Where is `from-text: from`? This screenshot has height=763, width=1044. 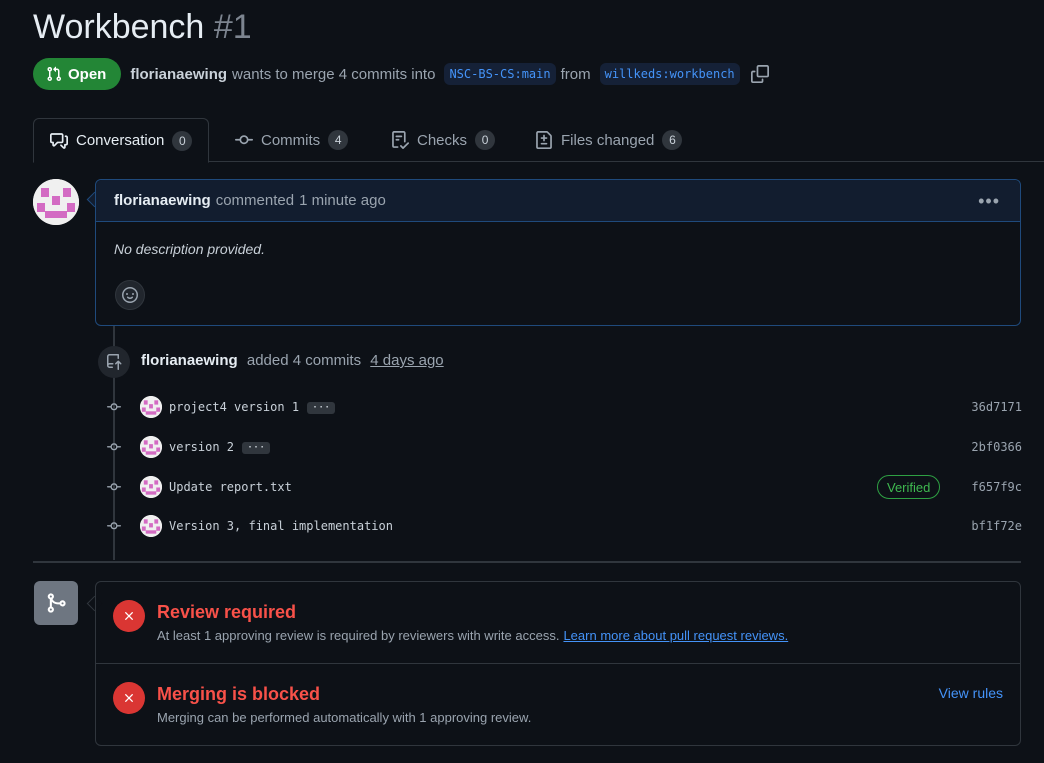 from-text: from is located at coordinates (575, 74).